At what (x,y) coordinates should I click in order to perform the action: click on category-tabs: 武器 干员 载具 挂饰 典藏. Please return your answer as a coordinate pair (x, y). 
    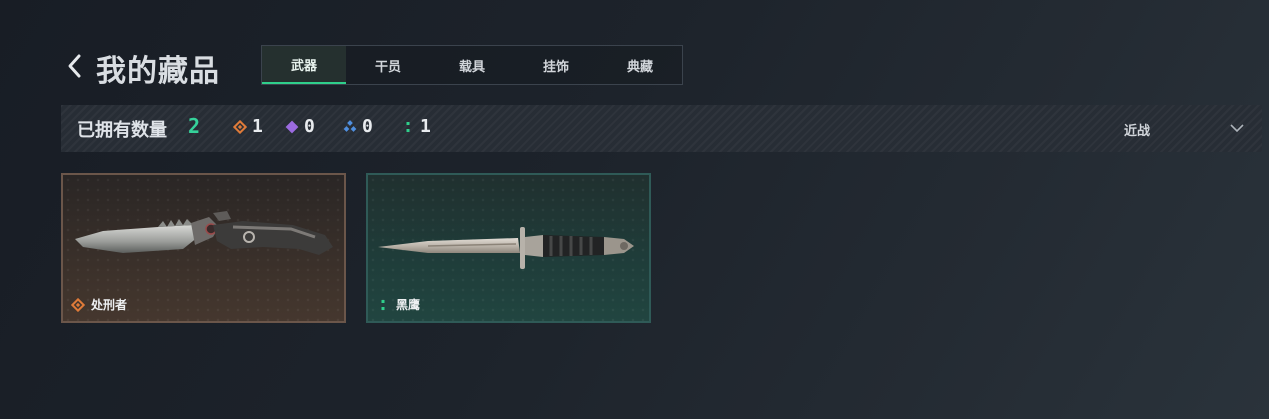
    Looking at the image, I should click on (472, 65).